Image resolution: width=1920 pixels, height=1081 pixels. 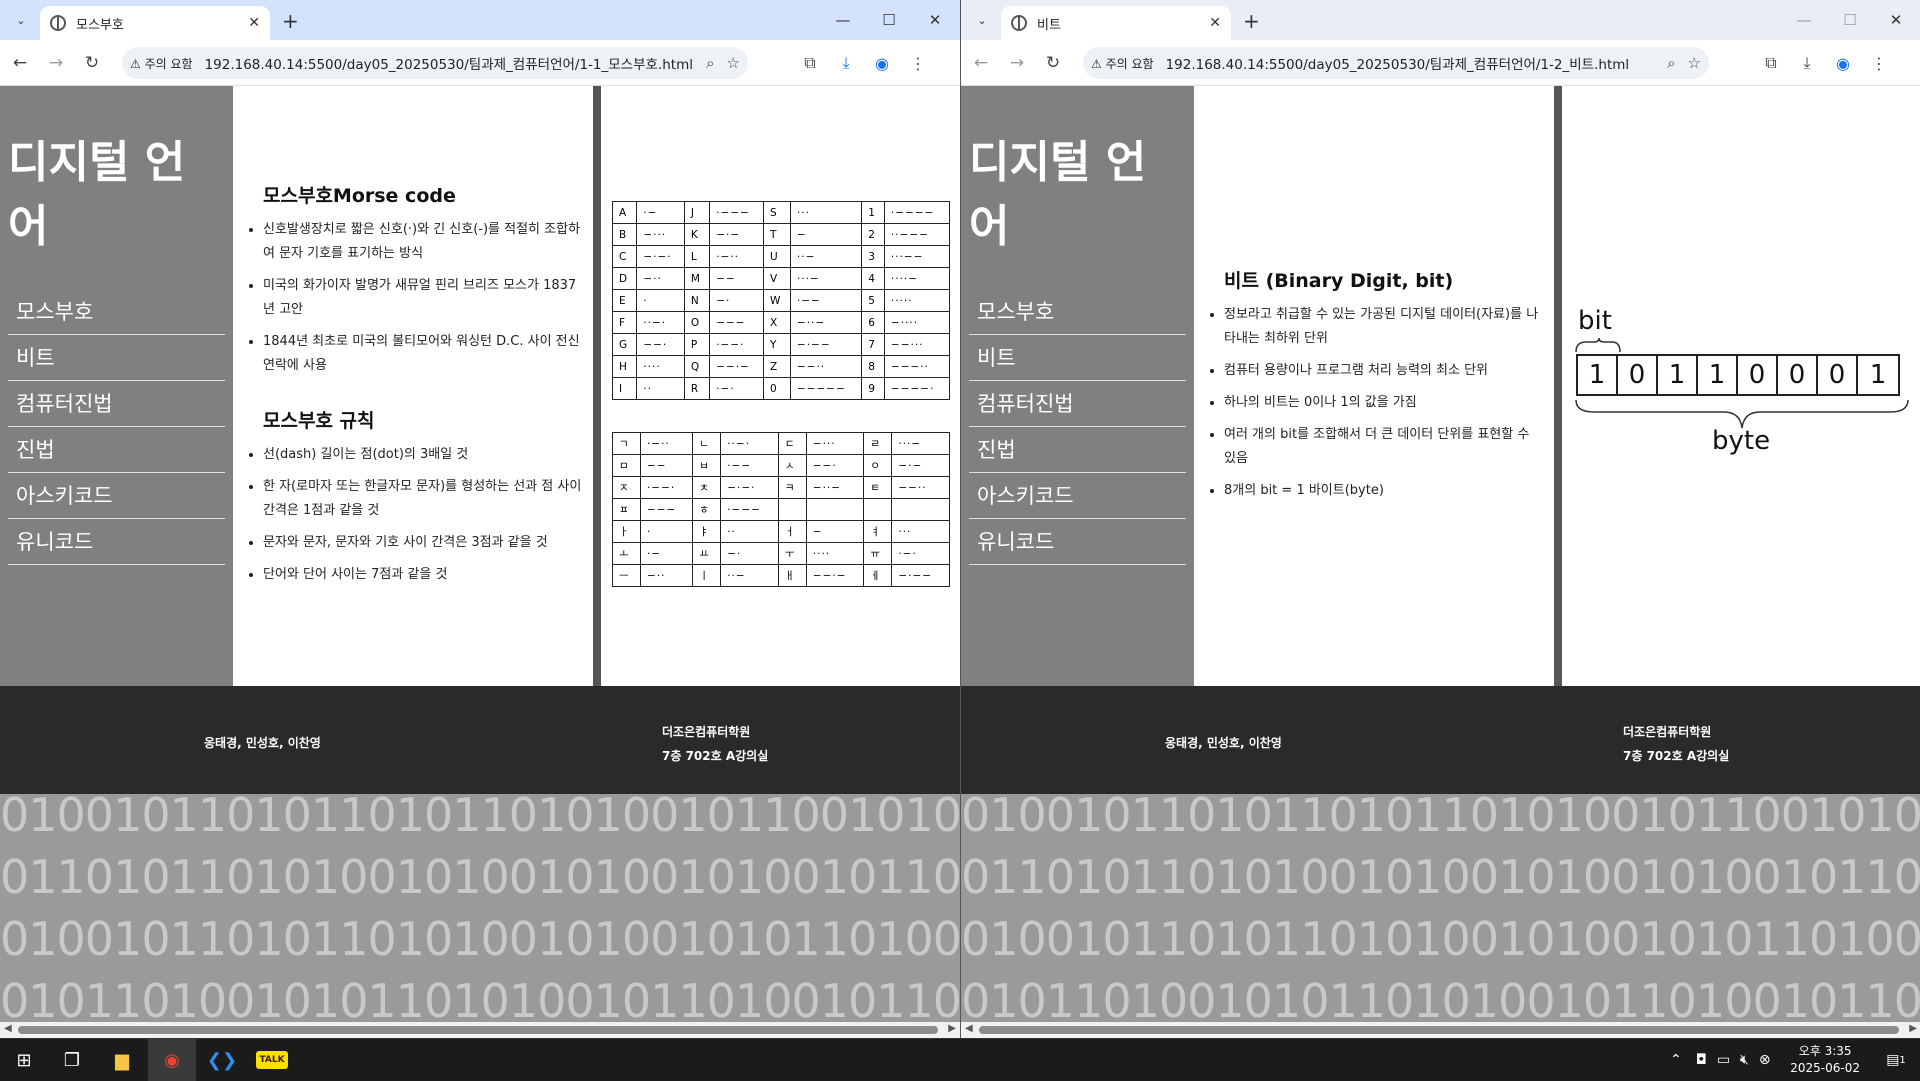 I want to click on list-item: 문자와 문자, 문자와 기호 사이 간격은 3점과 같을 것, so click(x=428, y=543).